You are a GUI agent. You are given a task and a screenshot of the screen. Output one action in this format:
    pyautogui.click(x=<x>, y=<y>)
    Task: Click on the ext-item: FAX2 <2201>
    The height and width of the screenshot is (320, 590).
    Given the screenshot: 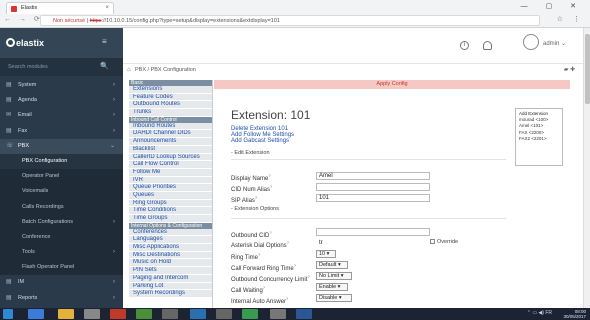 What is the action you would take?
    pyautogui.click(x=539, y=139)
    